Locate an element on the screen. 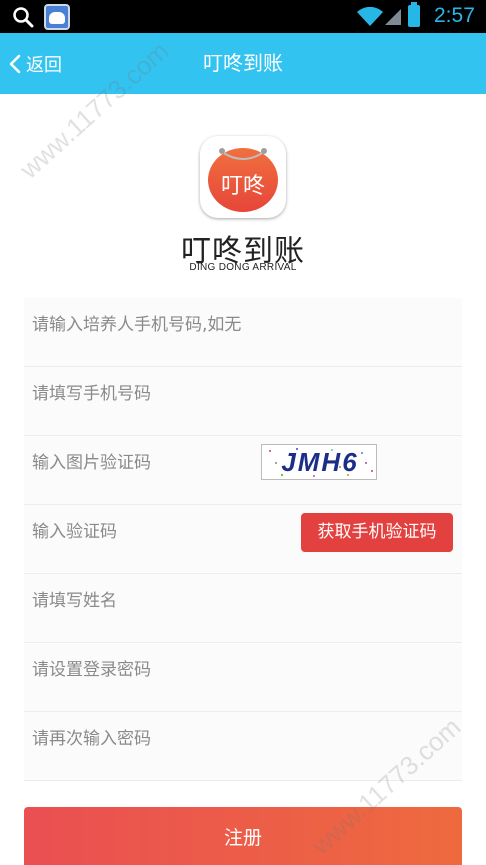  search-icon is located at coordinates (23, 17).